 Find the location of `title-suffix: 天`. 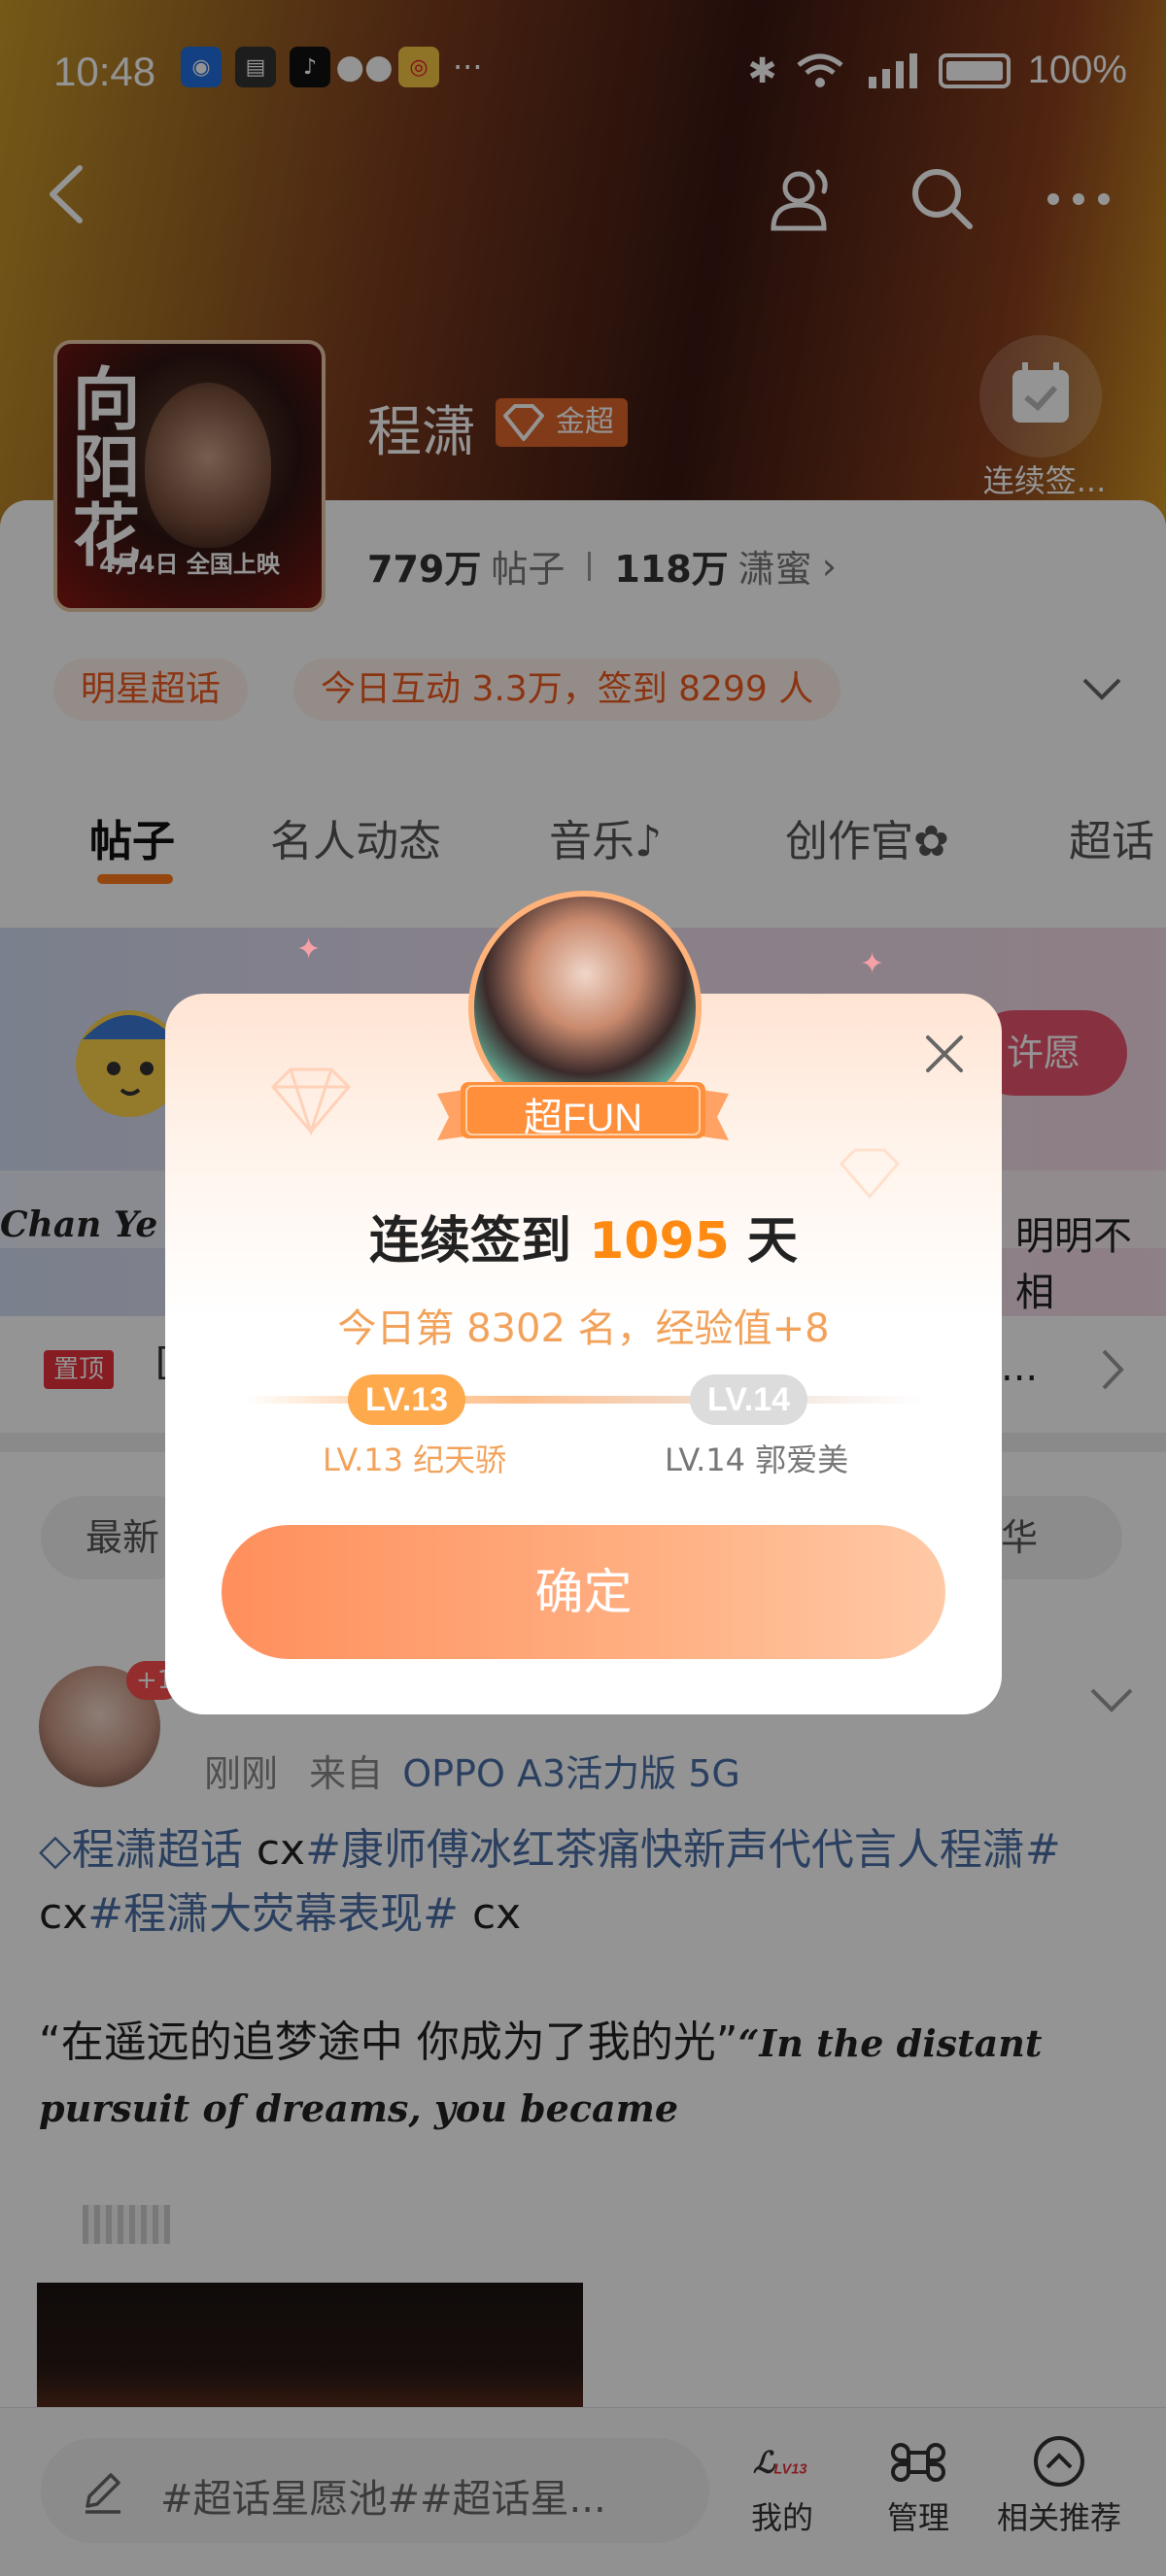

title-suffix: 天 is located at coordinates (763, 1241).